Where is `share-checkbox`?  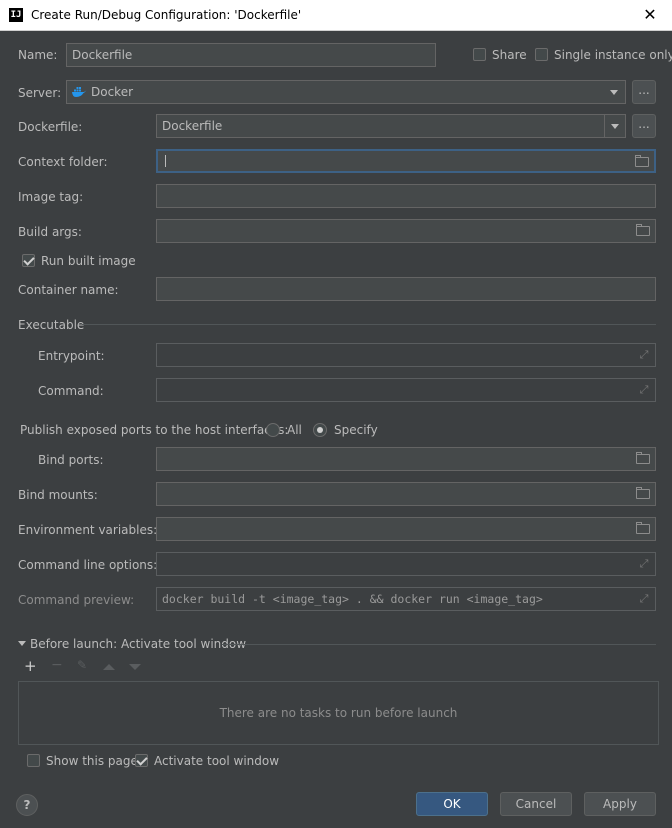 share-checkbox is located at coordinates (479, 54).